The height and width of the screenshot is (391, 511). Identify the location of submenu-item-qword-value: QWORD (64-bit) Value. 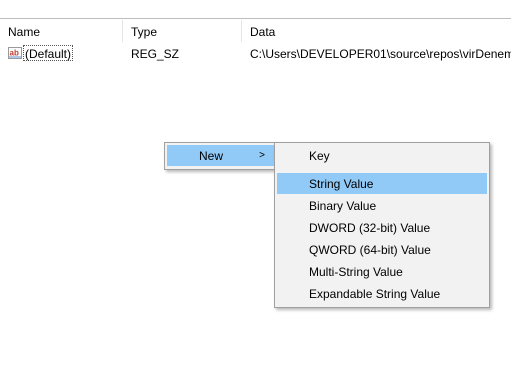
(382, 249).